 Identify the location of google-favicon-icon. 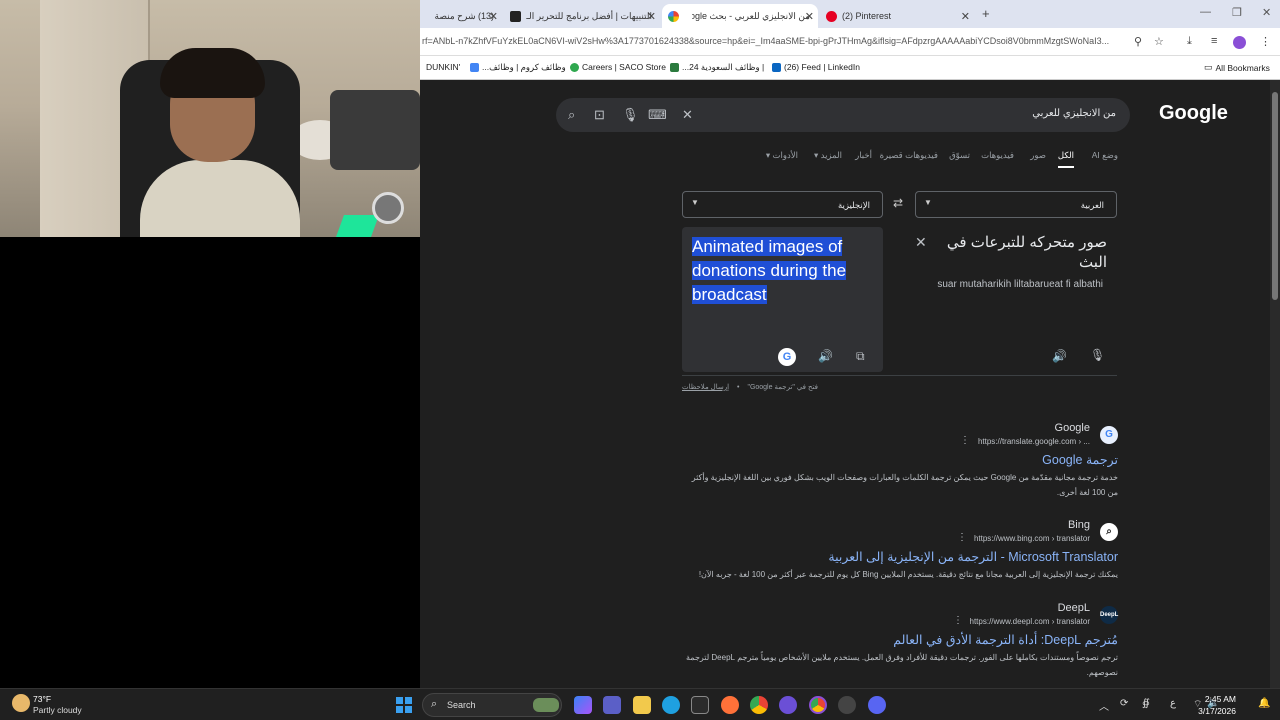
(673, 16).